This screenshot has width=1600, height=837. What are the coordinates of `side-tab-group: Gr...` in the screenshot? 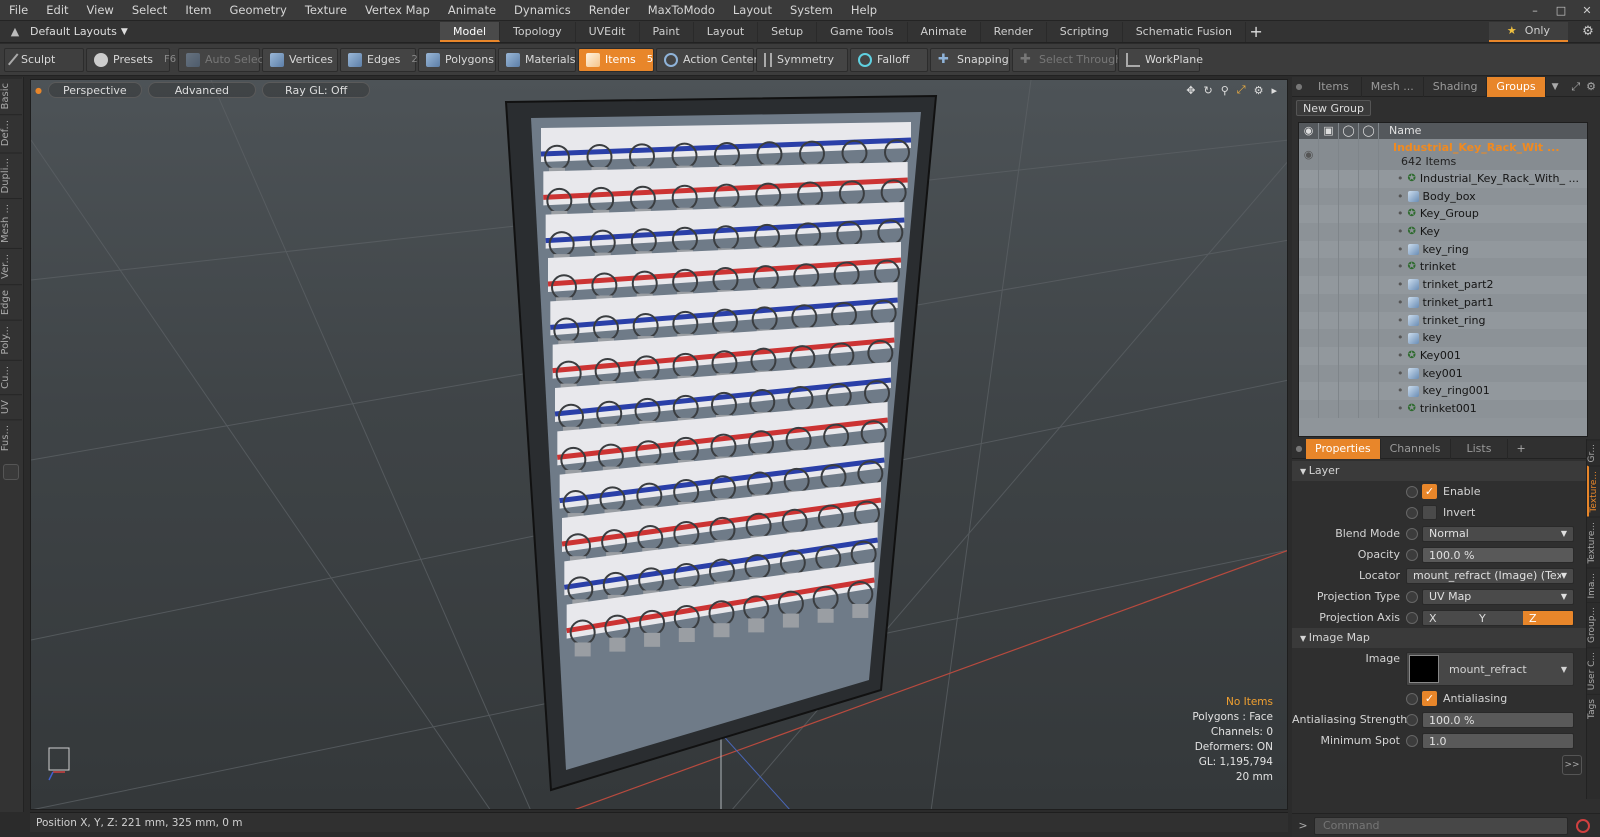 It's located at (1593, 453).